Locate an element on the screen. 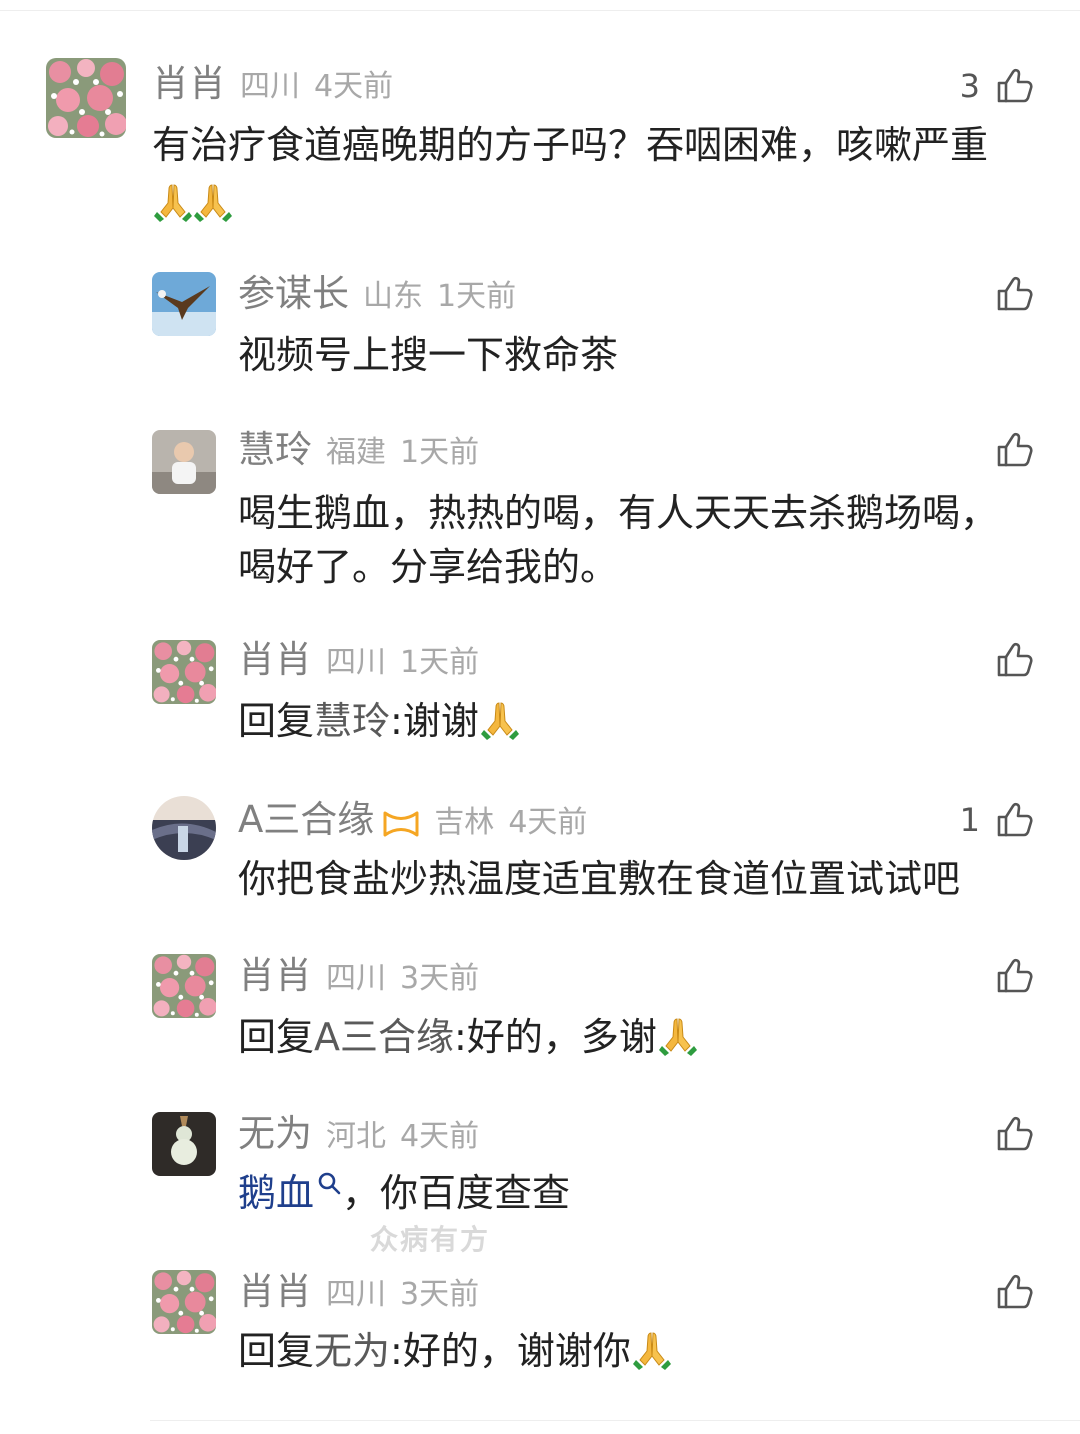  waterfall-avatar-image is located at coordinates (184, 828).